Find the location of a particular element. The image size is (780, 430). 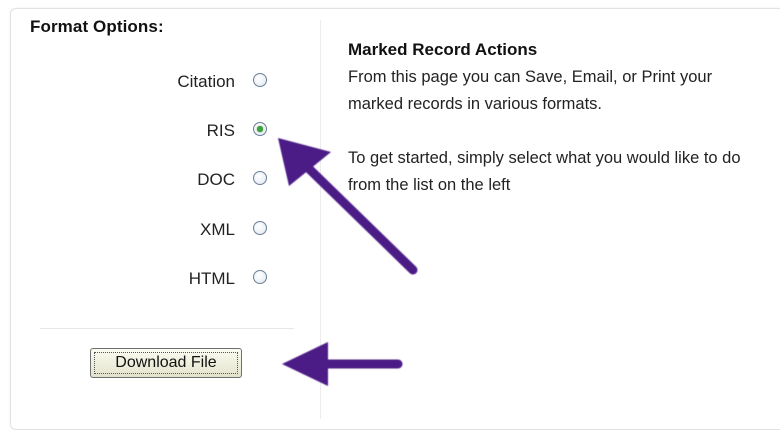

radio-ris is located at coordinates (260, 129).